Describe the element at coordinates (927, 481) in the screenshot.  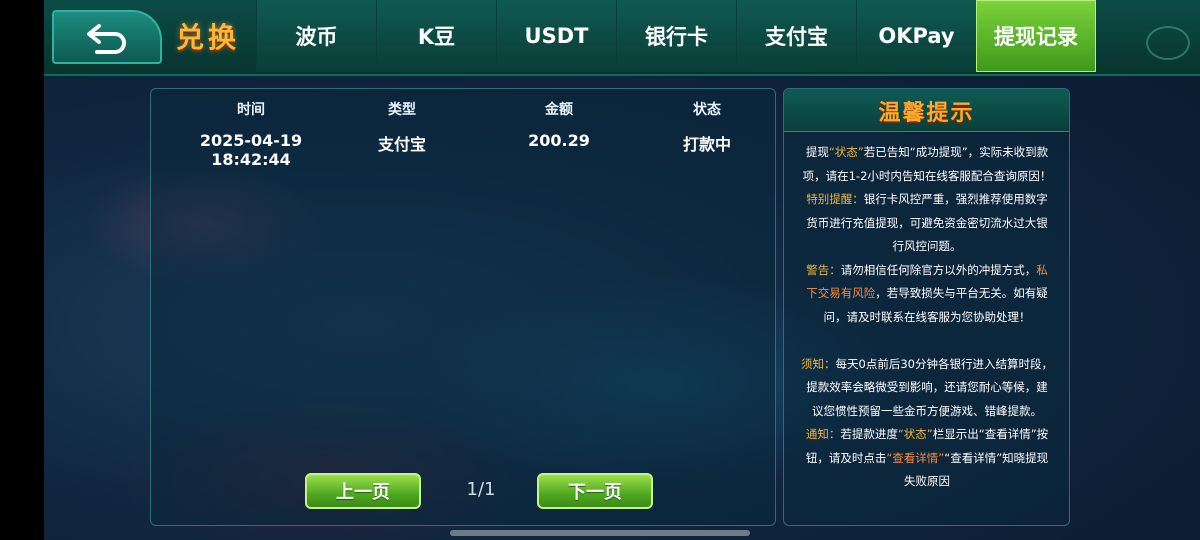
I see `tip-line: 失败原因` at that location.